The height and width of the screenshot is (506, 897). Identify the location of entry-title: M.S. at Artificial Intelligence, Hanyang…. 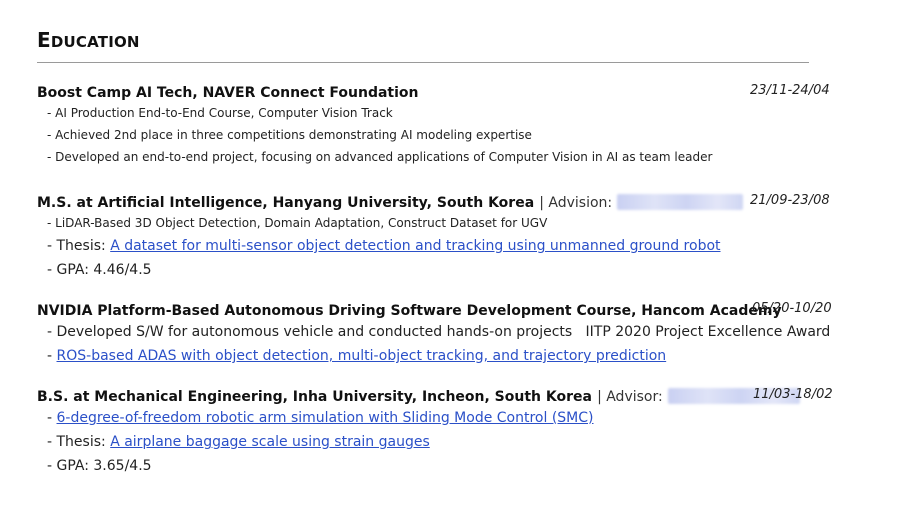
(286, 203).